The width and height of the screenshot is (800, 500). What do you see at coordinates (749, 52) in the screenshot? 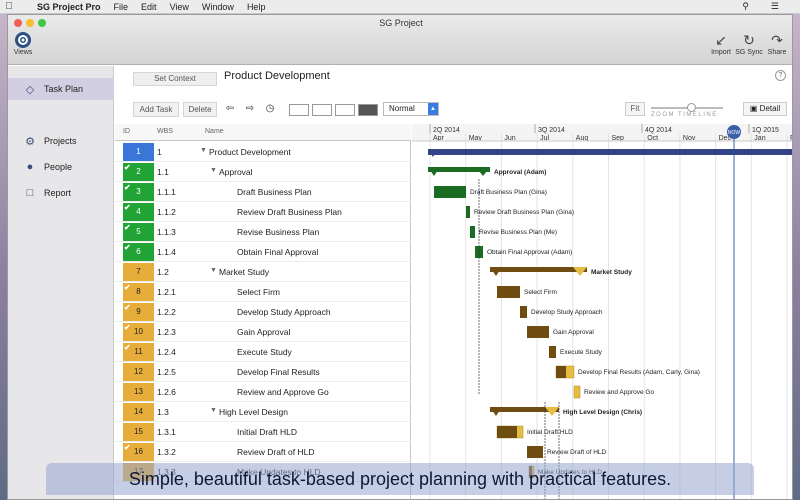
I see `sync-label: SG Sync` at bounding box center [749, 52].